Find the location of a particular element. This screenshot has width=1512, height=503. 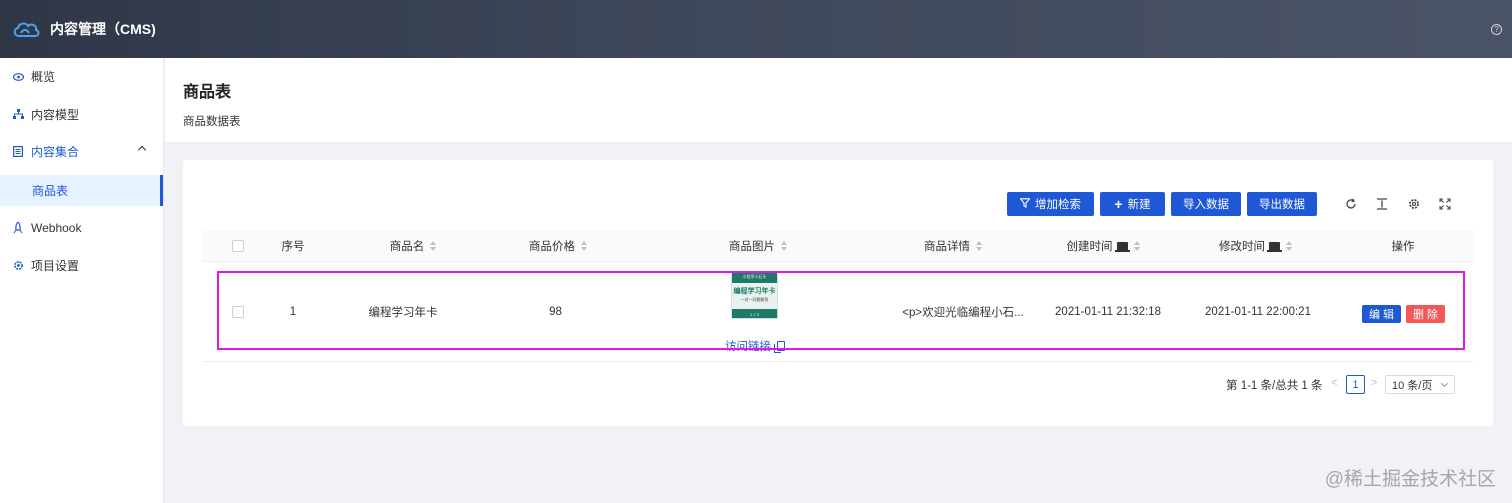

reload-icon is located at coordinates (1351, 204).